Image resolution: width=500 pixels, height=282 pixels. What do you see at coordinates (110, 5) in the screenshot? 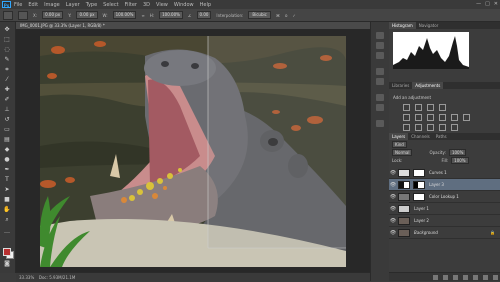
I see `menu-select: Select` at bounding box center [110, 5].